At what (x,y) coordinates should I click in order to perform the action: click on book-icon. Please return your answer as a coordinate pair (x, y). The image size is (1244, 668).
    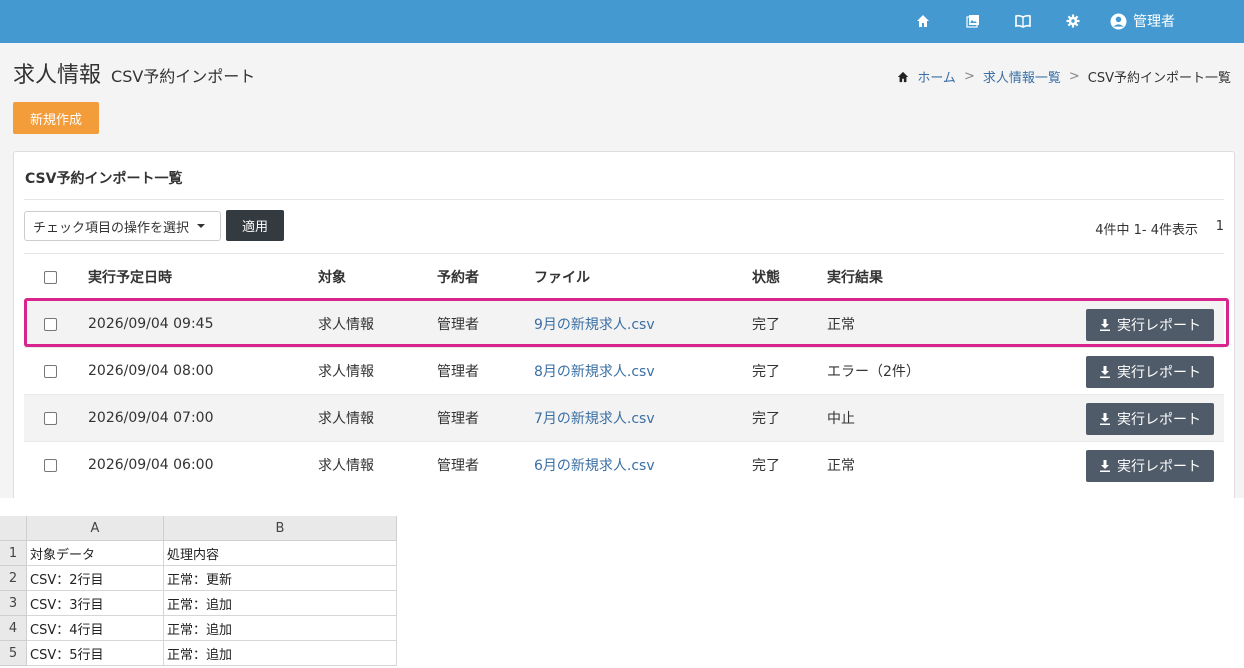
    Looking at the image, I should click on (1023, 21).